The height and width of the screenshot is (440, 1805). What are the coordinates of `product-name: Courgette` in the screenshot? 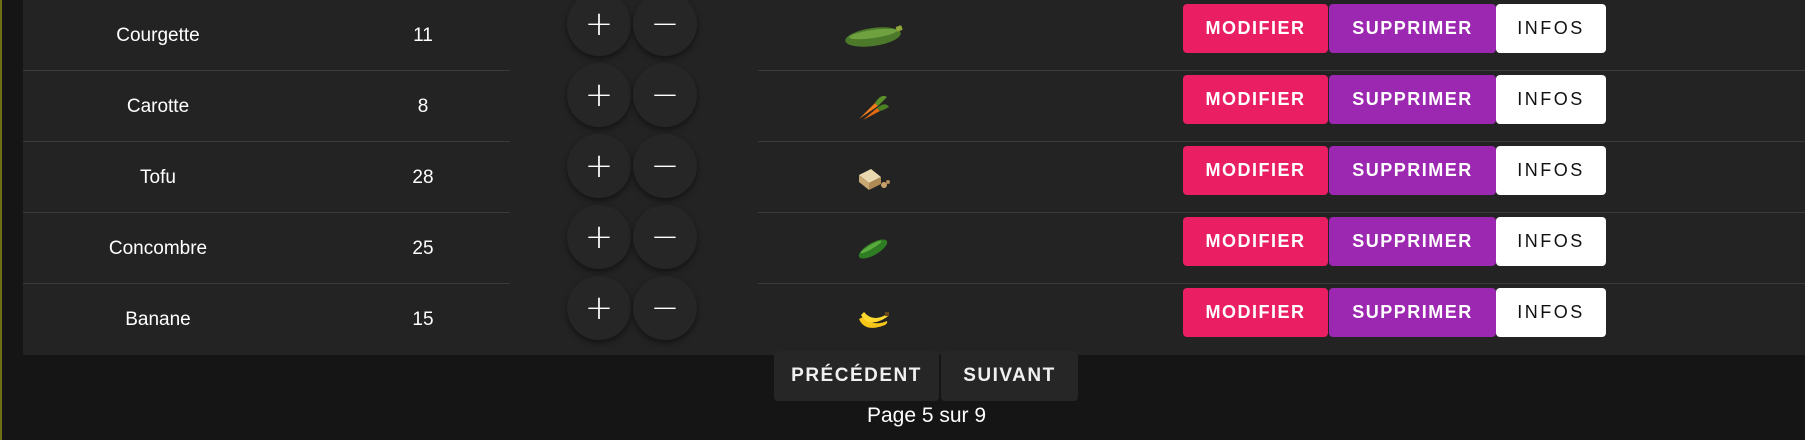 It's located at (158, 35).